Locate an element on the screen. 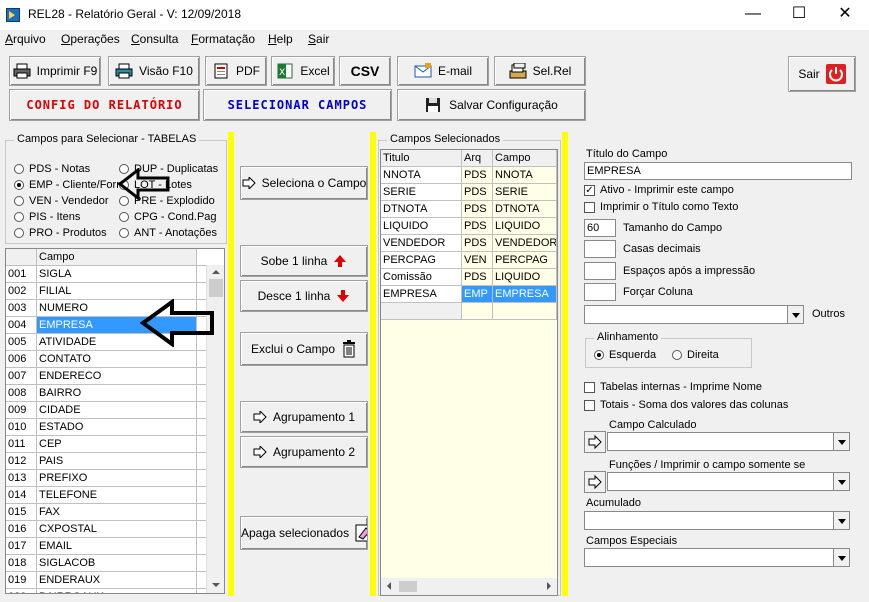 The height and width of the screenshot is (602, 869). campo-num: 006 is located at coordinates (21, 359).